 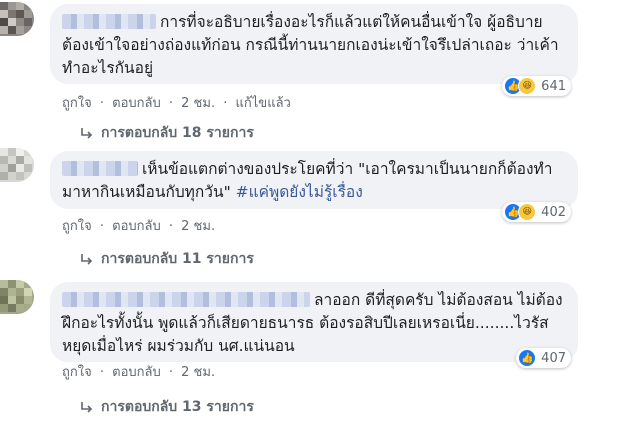 What do you see at coordinates (177, 407) in the screenshot?
I see `replies-count-label: การตอบกลับ 13 รายการ` at bounding box center [177, 407].